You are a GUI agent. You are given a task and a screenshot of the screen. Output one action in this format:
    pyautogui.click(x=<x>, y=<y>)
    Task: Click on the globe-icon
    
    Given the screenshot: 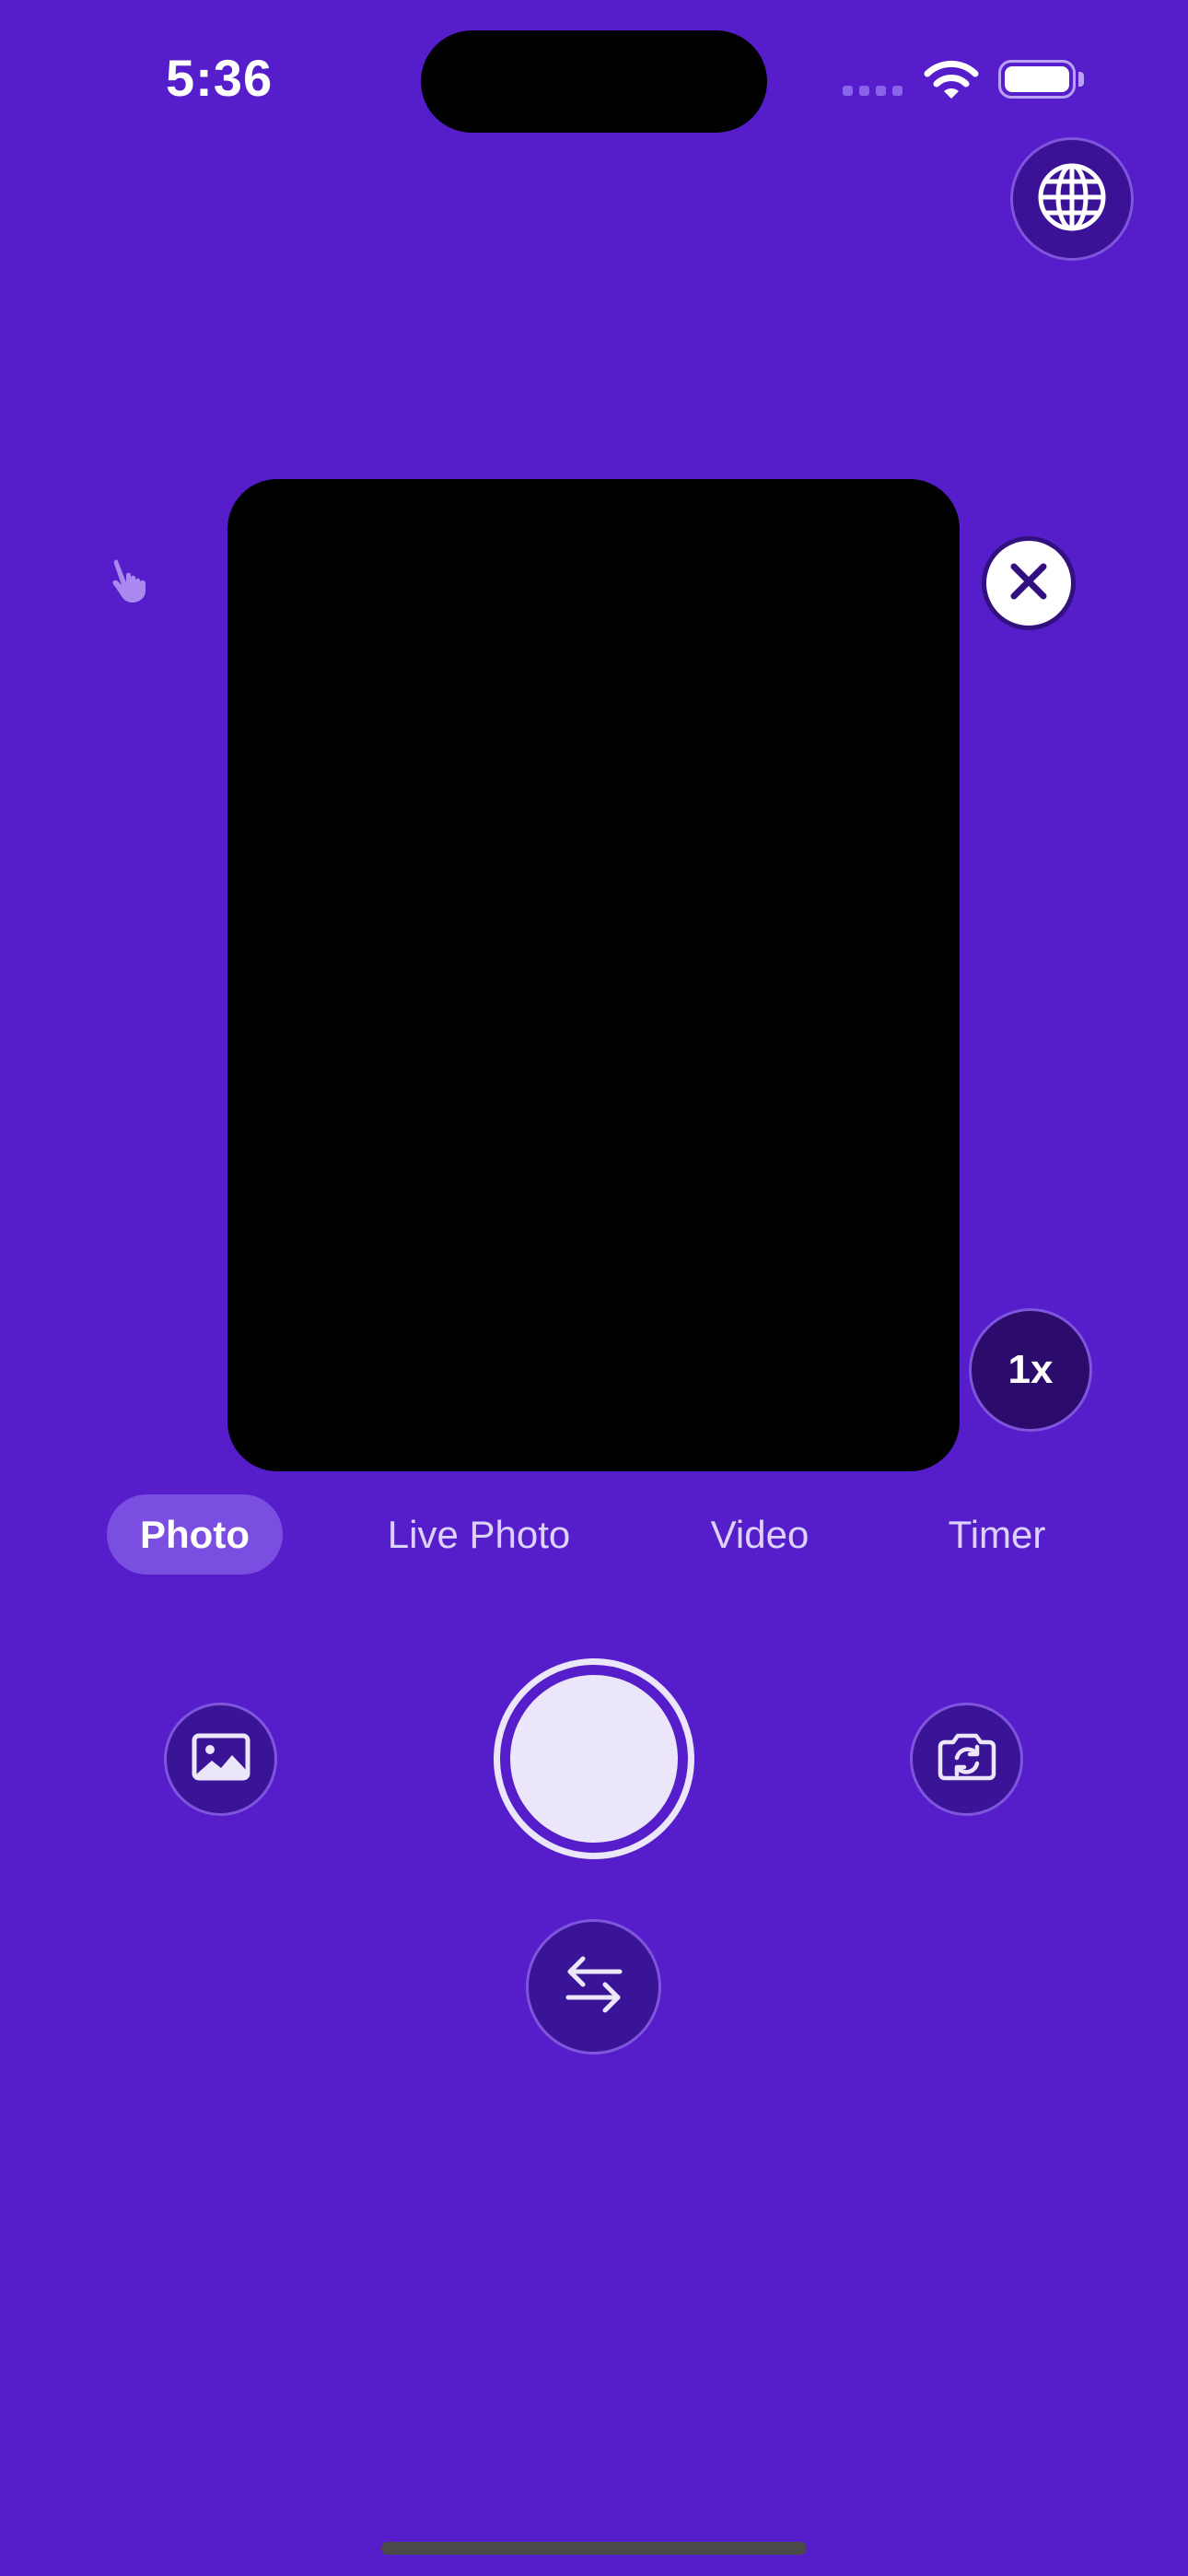 What is the action you would take?
    pyautogui.click(x=1072, y=199)
    